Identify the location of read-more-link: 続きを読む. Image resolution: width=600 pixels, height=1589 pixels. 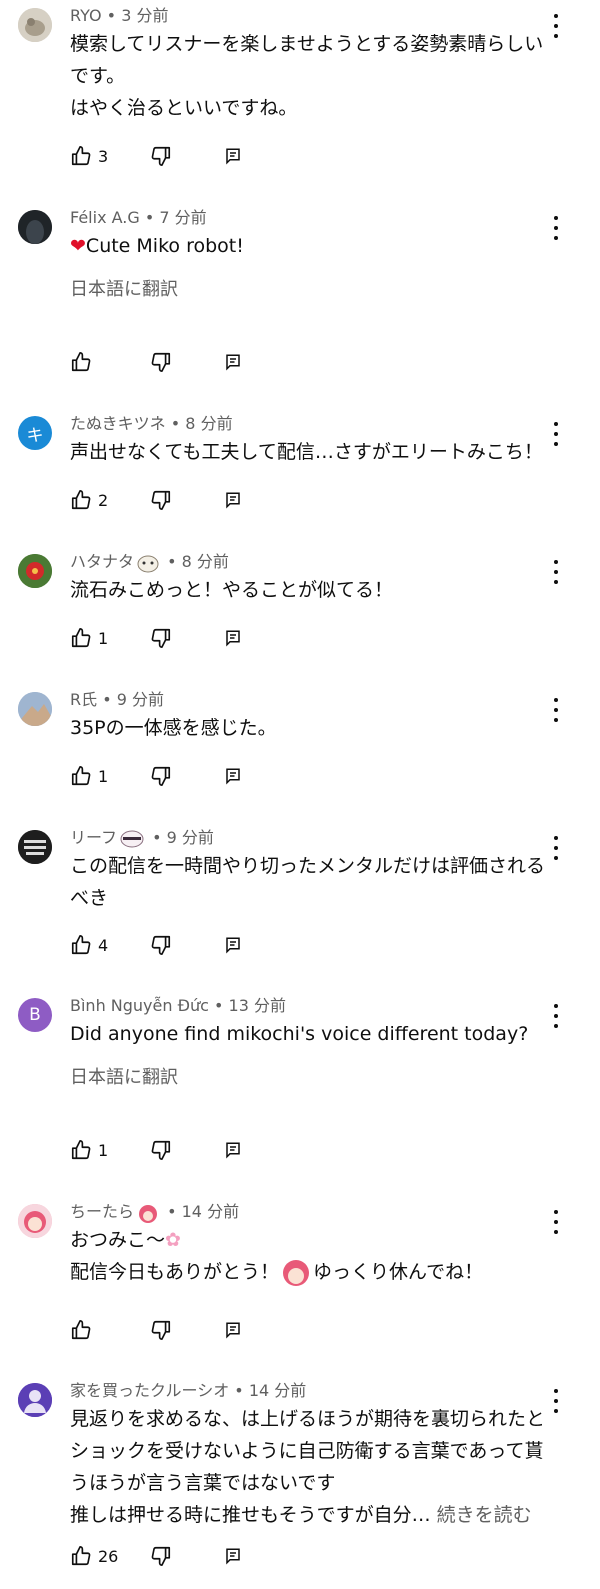
(484, 1515).